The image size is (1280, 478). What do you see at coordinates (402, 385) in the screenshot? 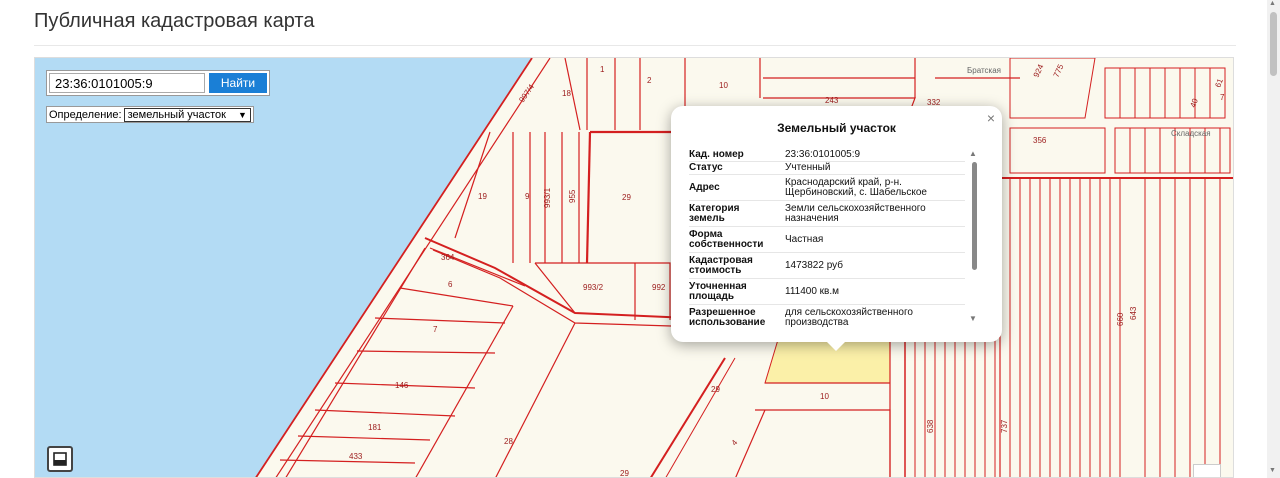
I see `parcel-label: 146` at bounding box center [402, 385].